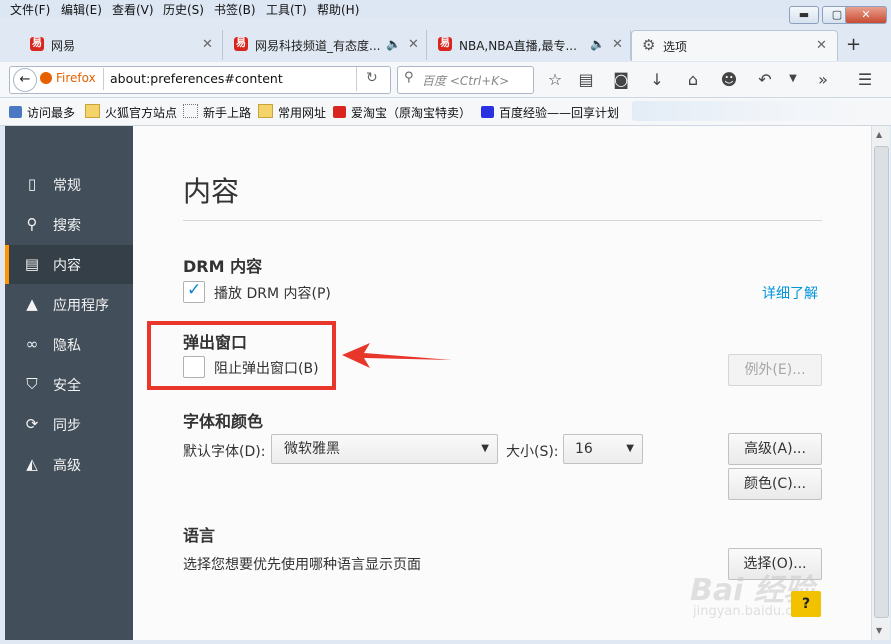 The width and height of the screenshot is (891, 644). Describe the element at coordinates (384, 449) in the screenshot. I see `default-font-select: 微软雅黑 ▼` at that location.